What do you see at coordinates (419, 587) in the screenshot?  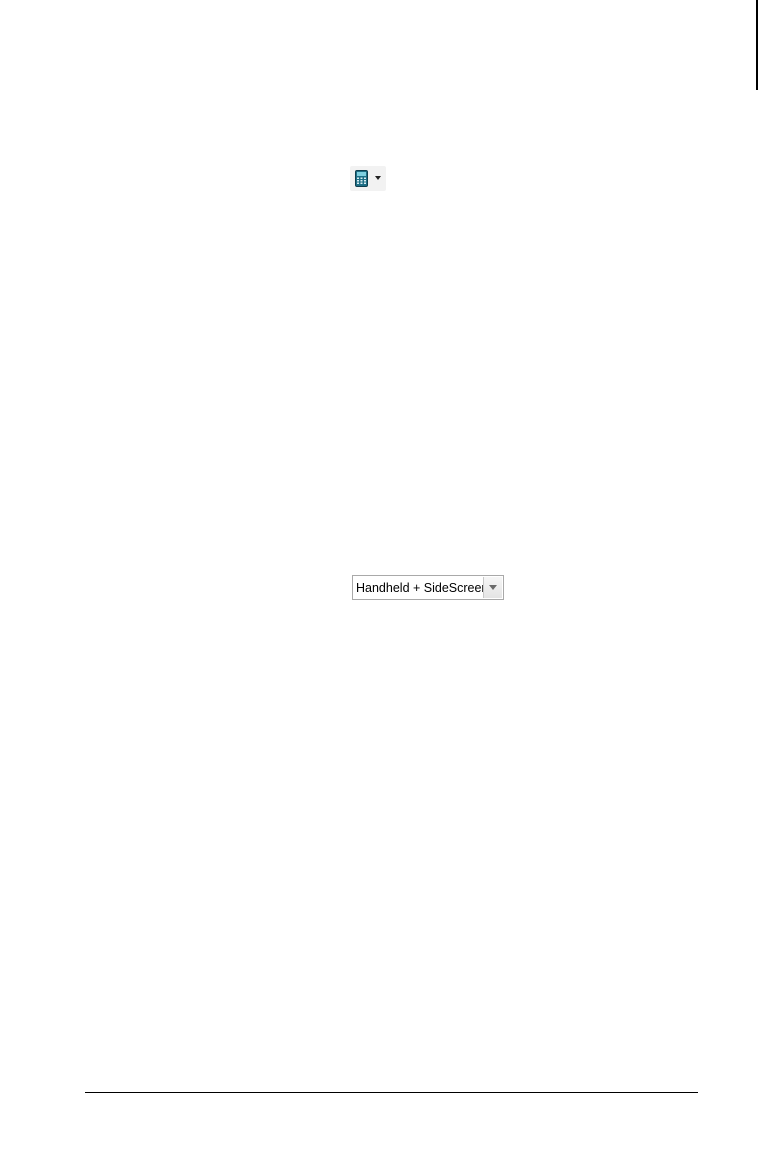 I see `view-mode-select-value: Handheld + SideScreen` at bounding box center [419, 587].